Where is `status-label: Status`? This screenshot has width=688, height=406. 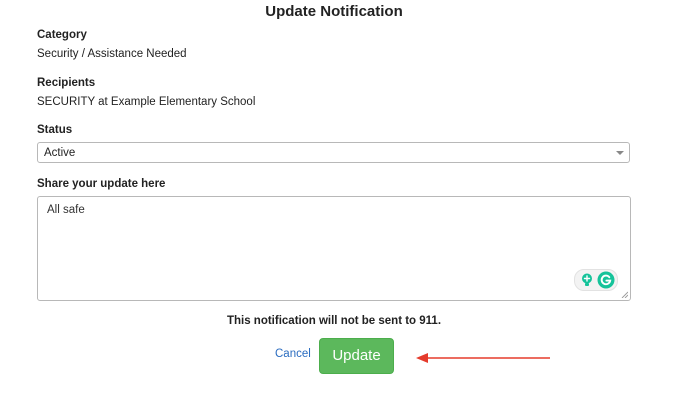
status-label: Status is located at coordinates (55, 130).